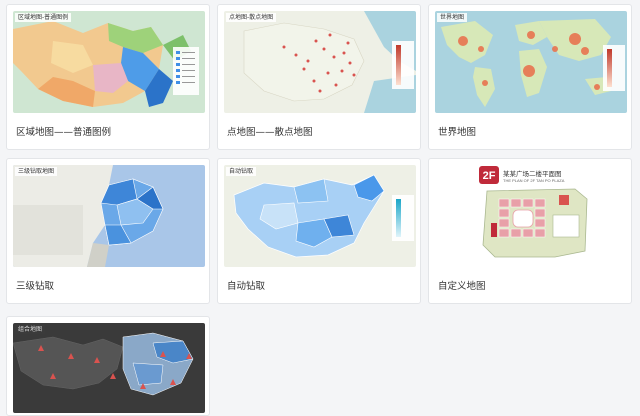 Image resolution: width=640 pixels, height=416 pixels. Describe the element at coordinates (320, 62) in the screenshot. I see `scatter-map-thumbnail: 点地图-散点地图` at that location.